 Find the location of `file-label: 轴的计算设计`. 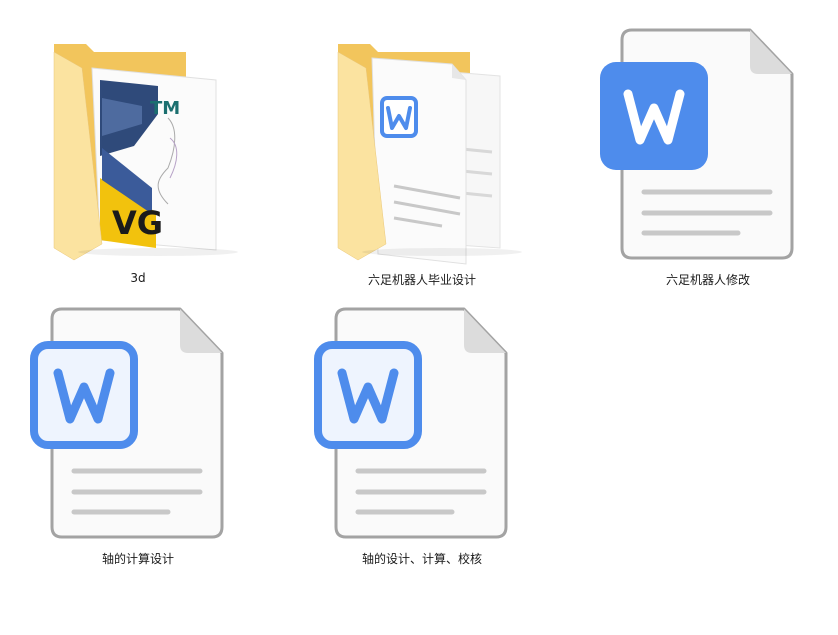

file-label: 轴的计算设计 is located at coordinates (137, 559).